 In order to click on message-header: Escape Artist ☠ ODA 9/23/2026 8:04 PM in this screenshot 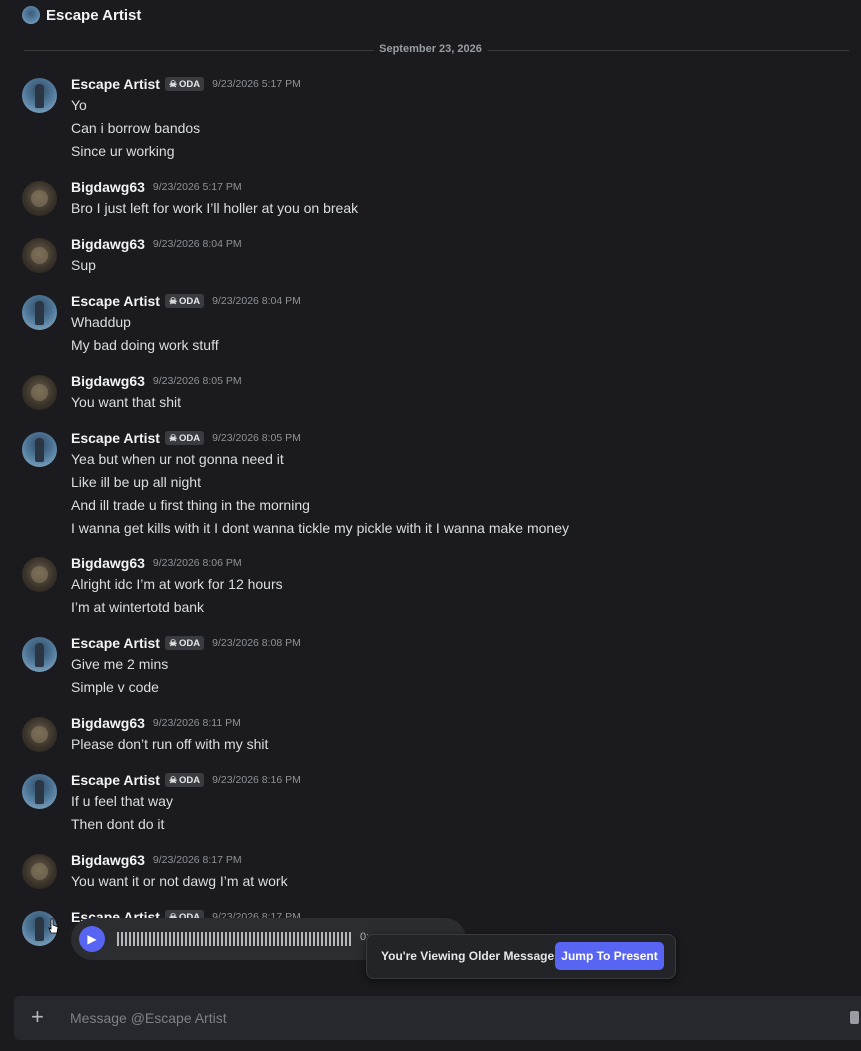, I will do `click(186, 301)`.